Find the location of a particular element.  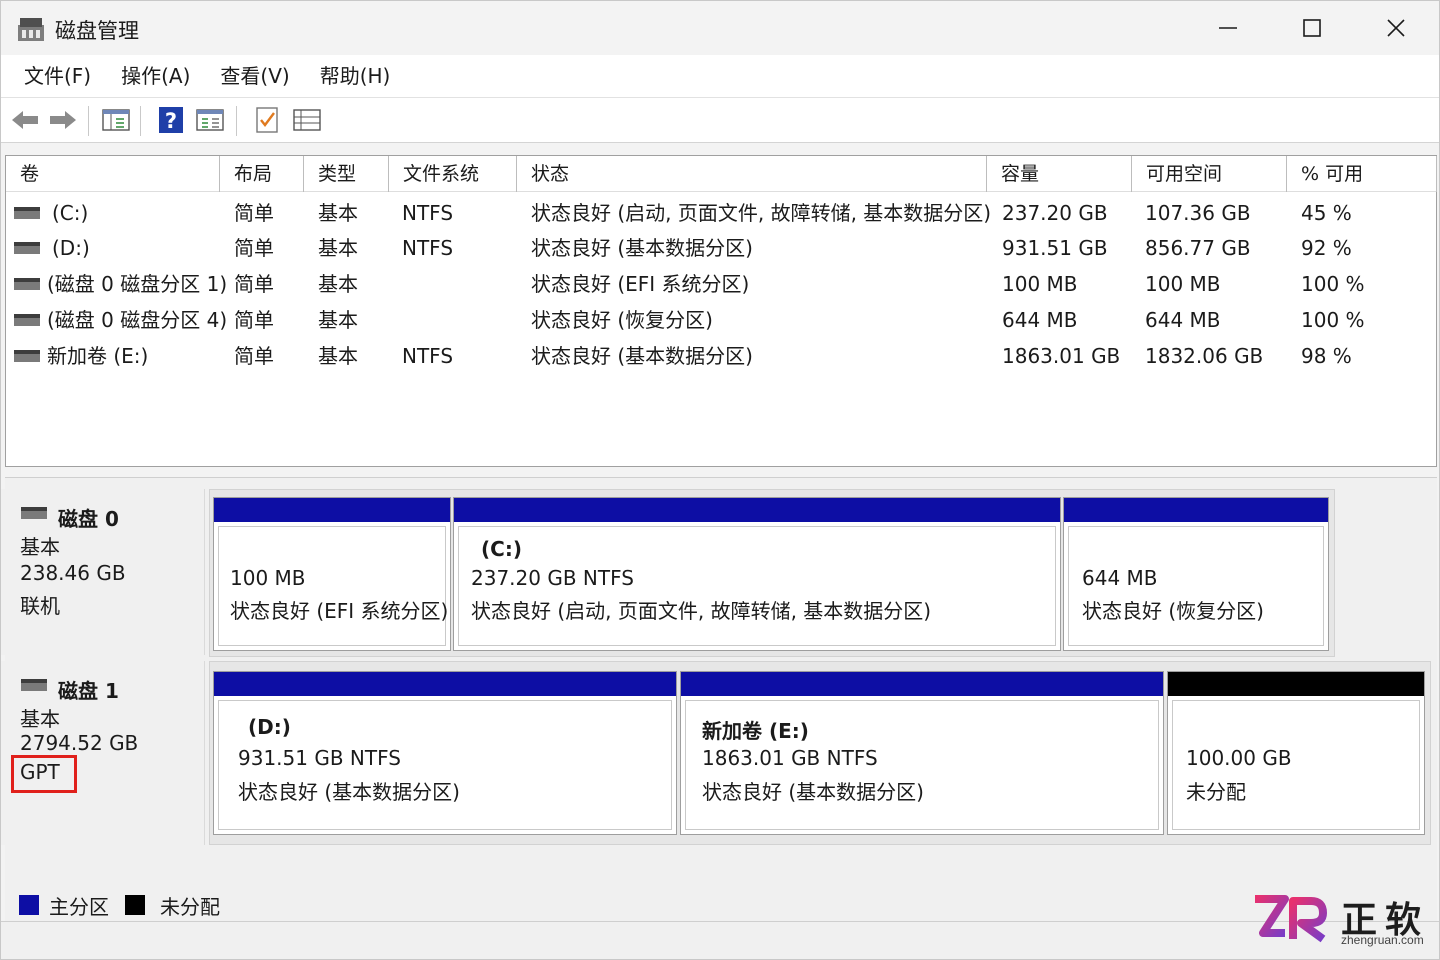

help-button: ? is located at coordinates (171, 120).